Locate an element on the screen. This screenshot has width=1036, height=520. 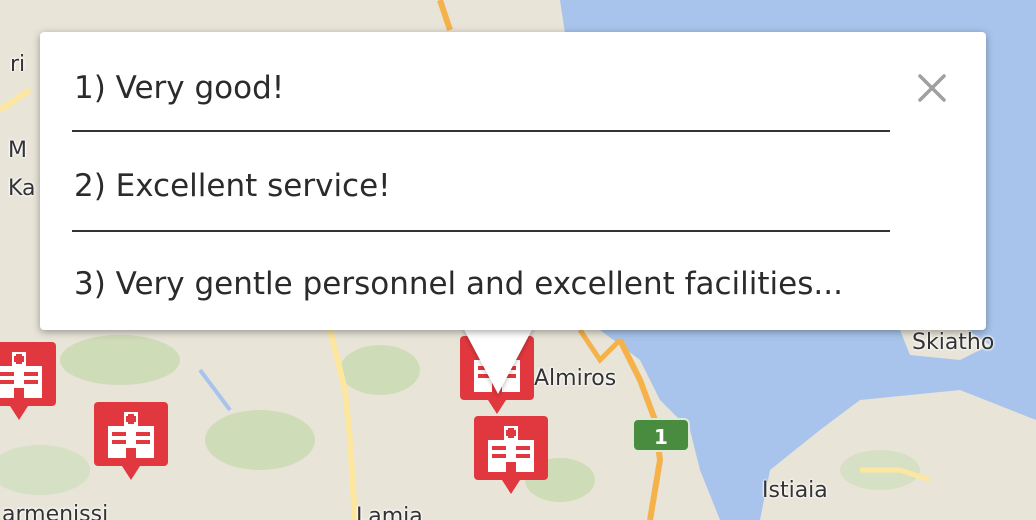
route-shield: 1 is located at coordinates (661, 435).